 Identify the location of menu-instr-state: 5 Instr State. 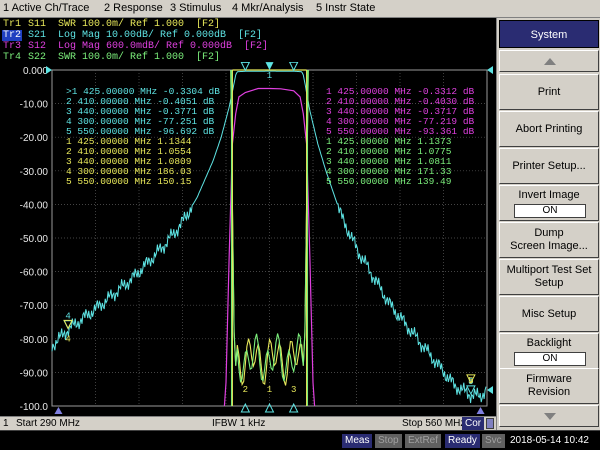
(345, 8).